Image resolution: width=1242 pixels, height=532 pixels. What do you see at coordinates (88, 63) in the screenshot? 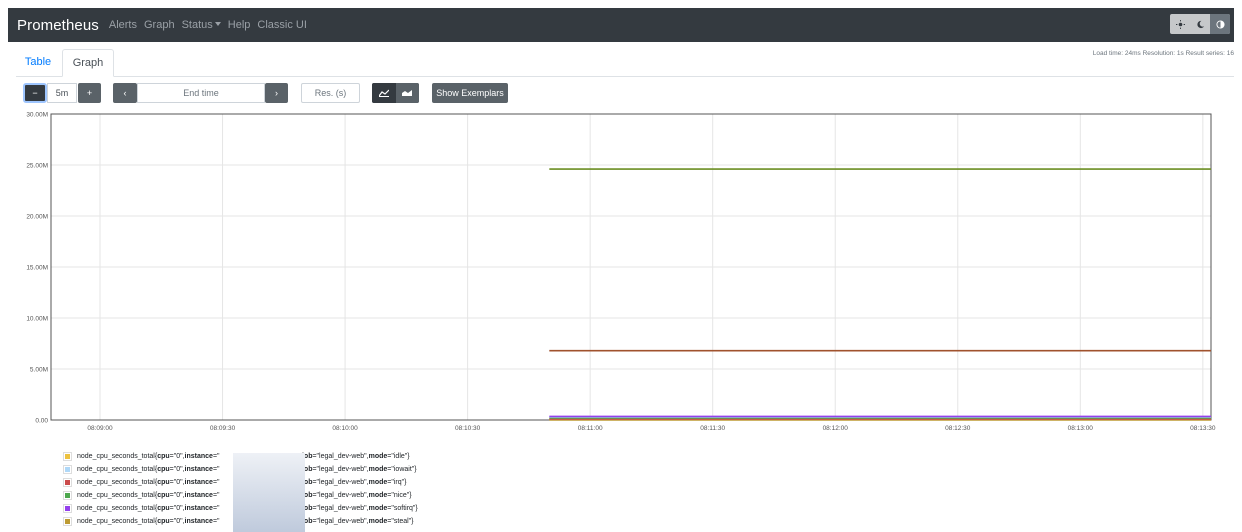
I see `tab-graph: Graph` at bounding box center [88, 63].